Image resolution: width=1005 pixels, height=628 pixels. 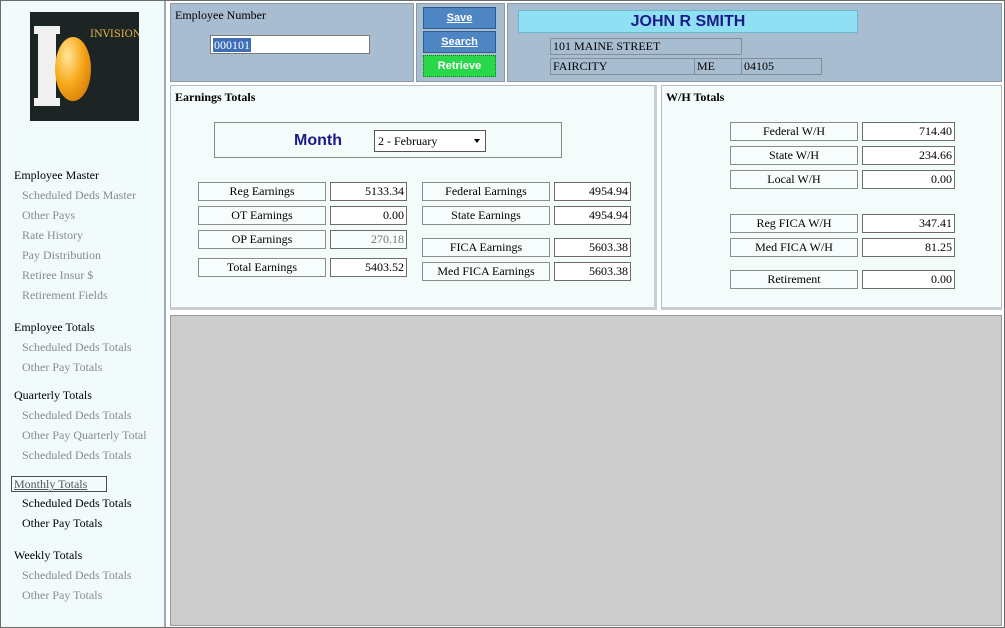 I want to click on employee-zip: 04105, so click(x=781, y=66).